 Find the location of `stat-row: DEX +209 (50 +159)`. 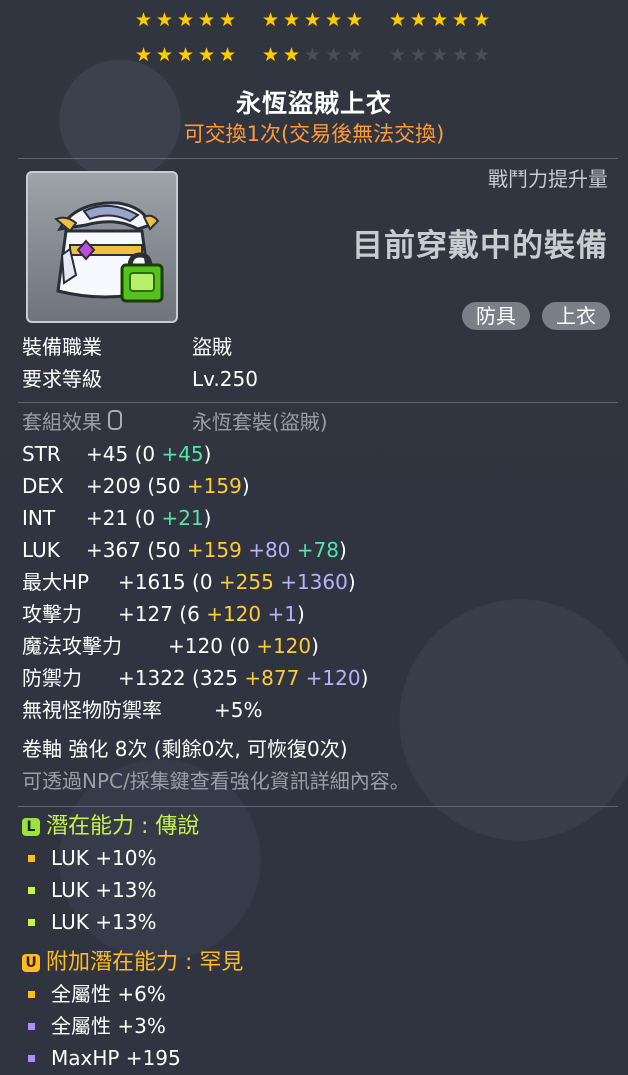

stat-row: DEX +209 (50 +159) is located at coordinates (136, 486).